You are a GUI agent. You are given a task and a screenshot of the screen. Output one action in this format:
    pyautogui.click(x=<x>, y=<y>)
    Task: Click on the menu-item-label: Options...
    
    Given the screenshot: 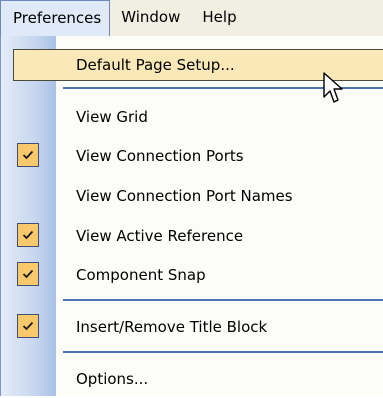 What is the action you would take?
    pyautogui.click(x=112, y=379)
    